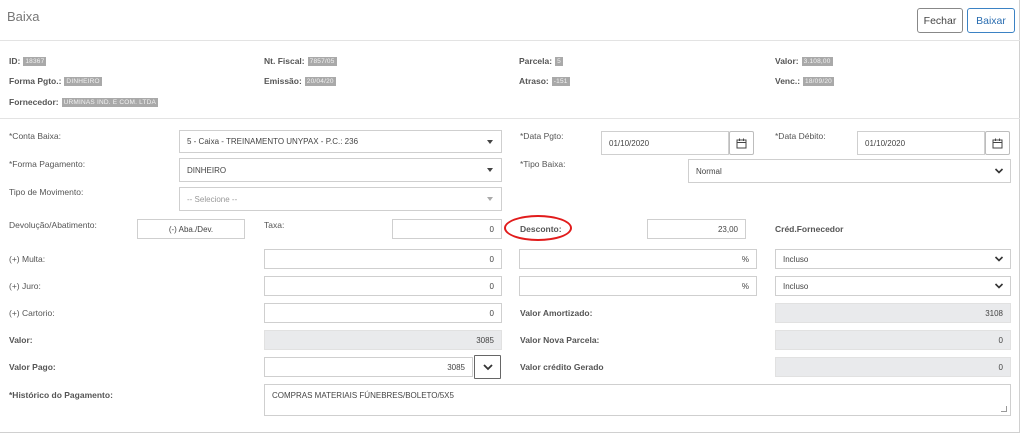  I want to click on multa-option-select: Incluso, so click(893, 259).